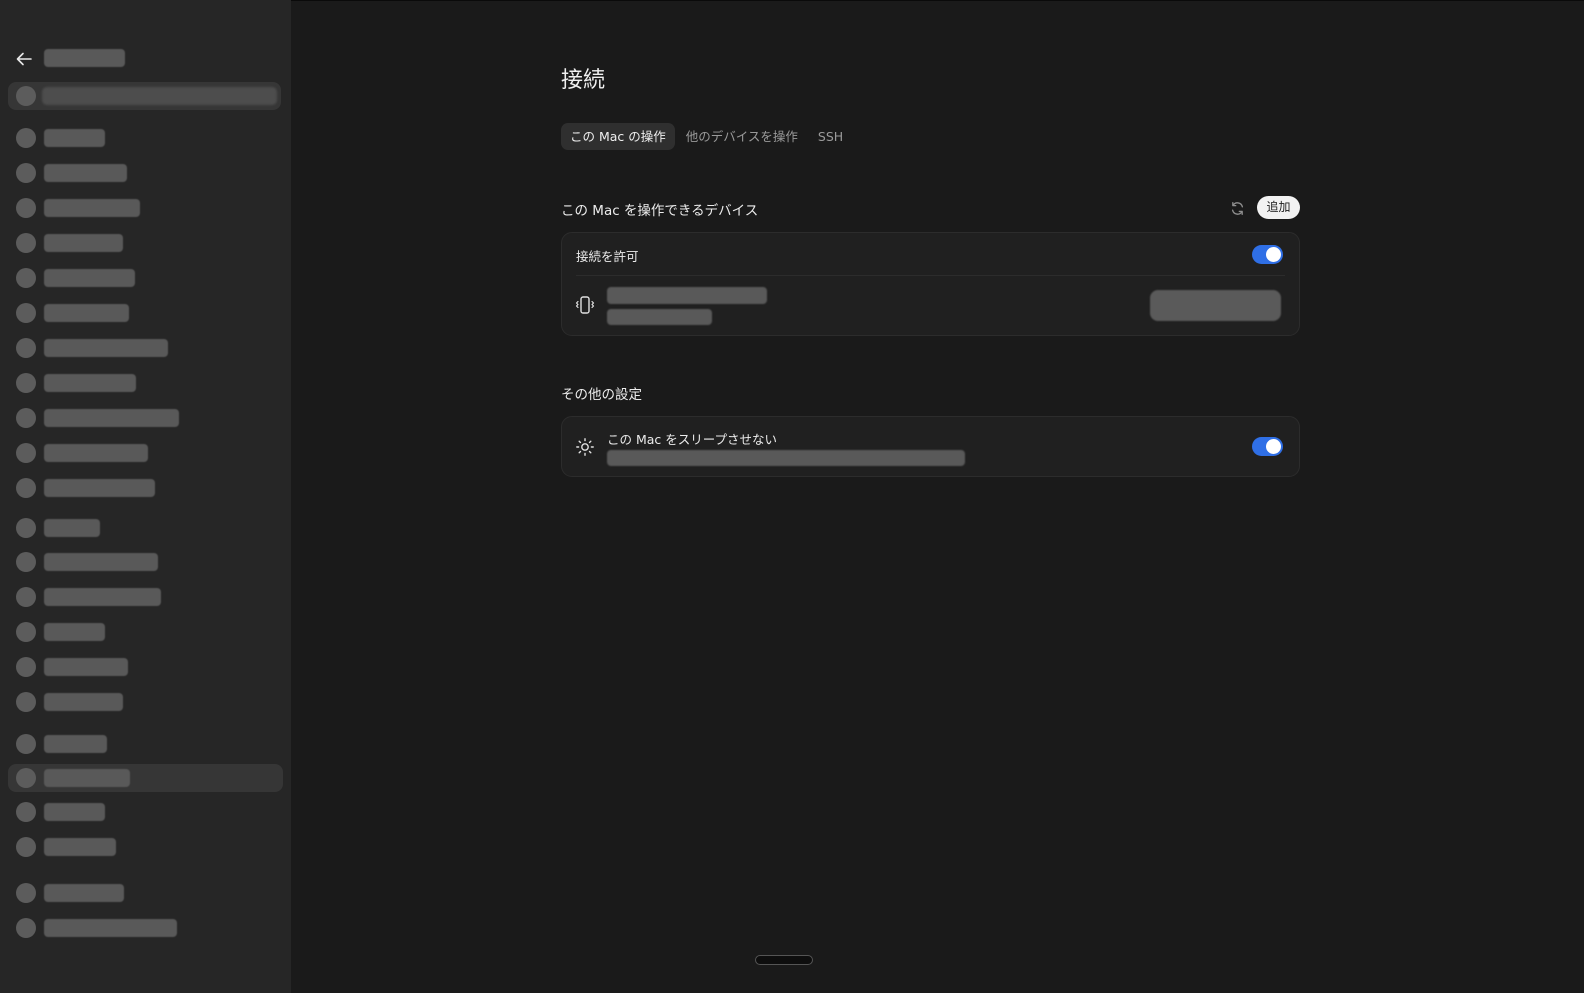 This screenshot has width=1584, height=993. Describe the element at coordinates (84, 58) in the screenshot. I see `back-label-redacted` at that location.